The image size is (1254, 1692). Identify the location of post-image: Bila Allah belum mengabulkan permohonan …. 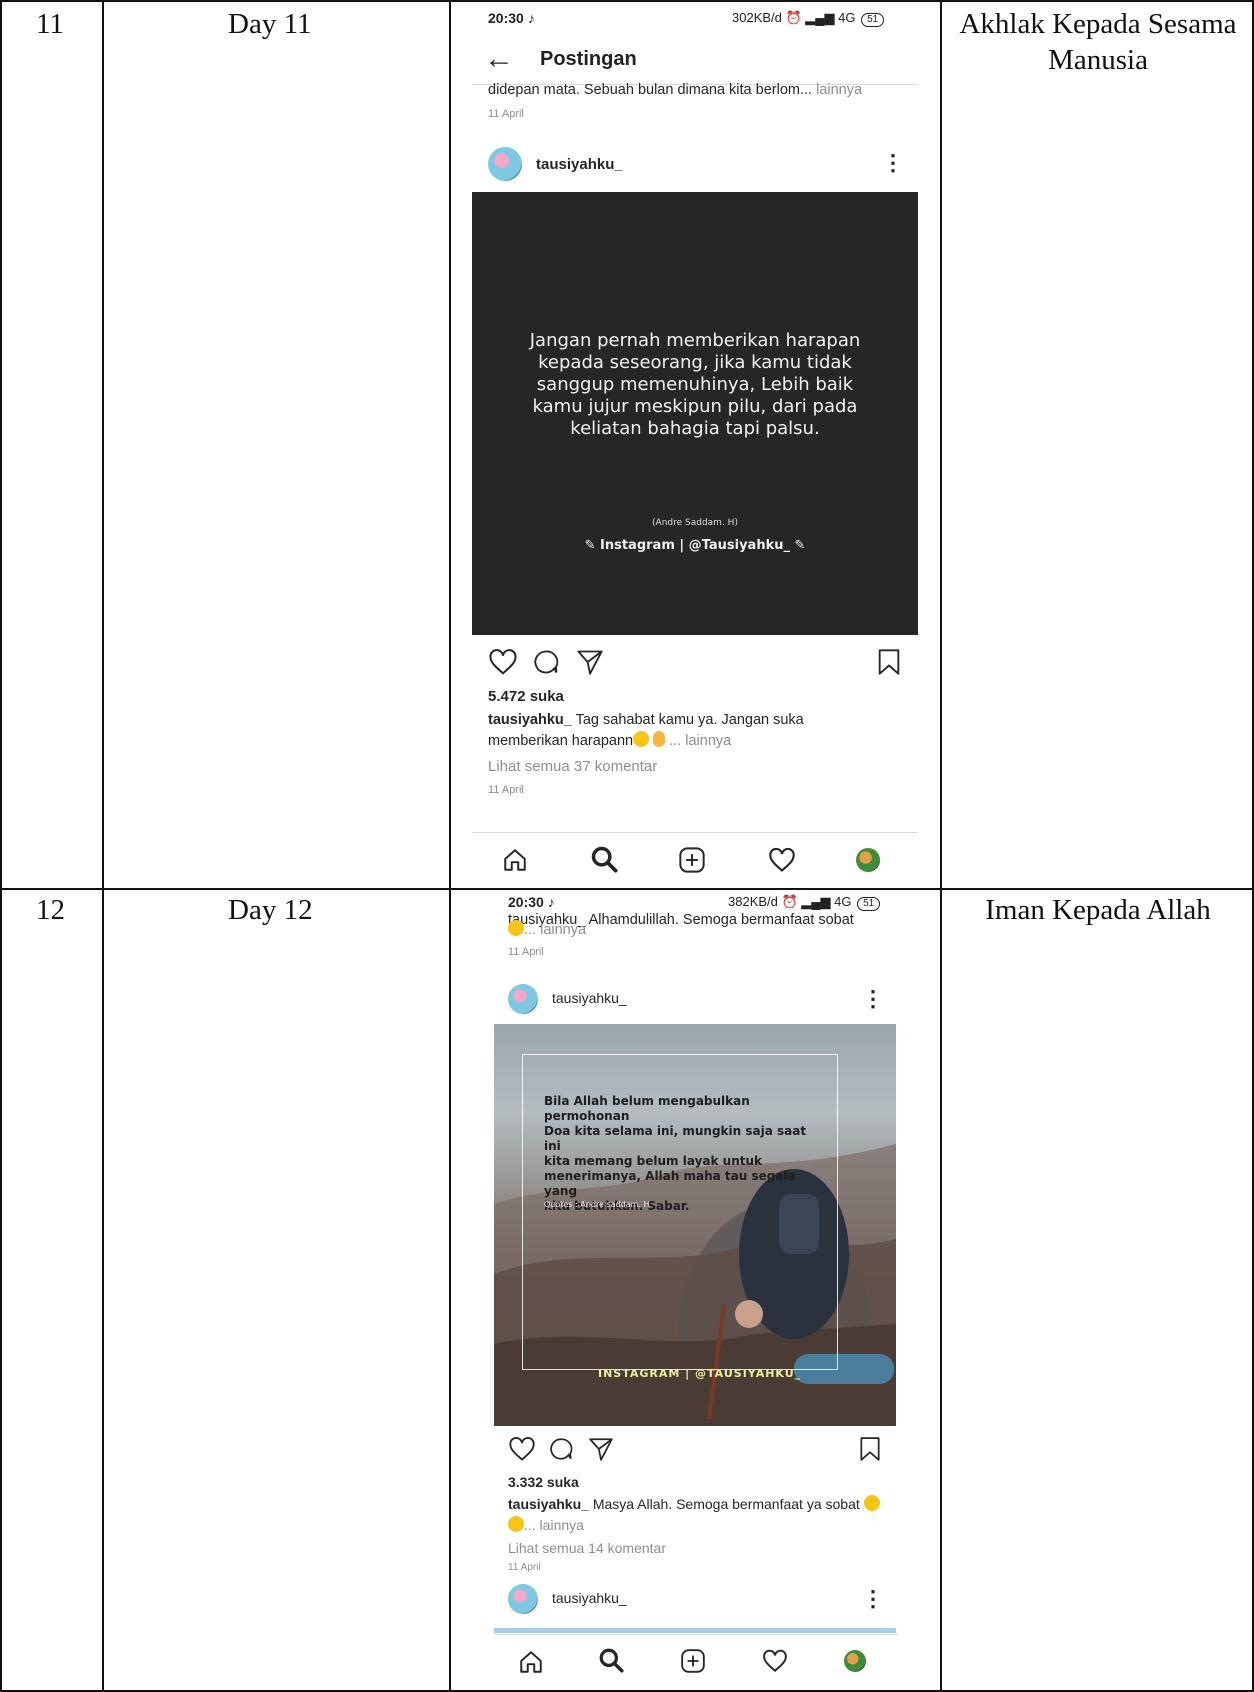
(695, 1225).